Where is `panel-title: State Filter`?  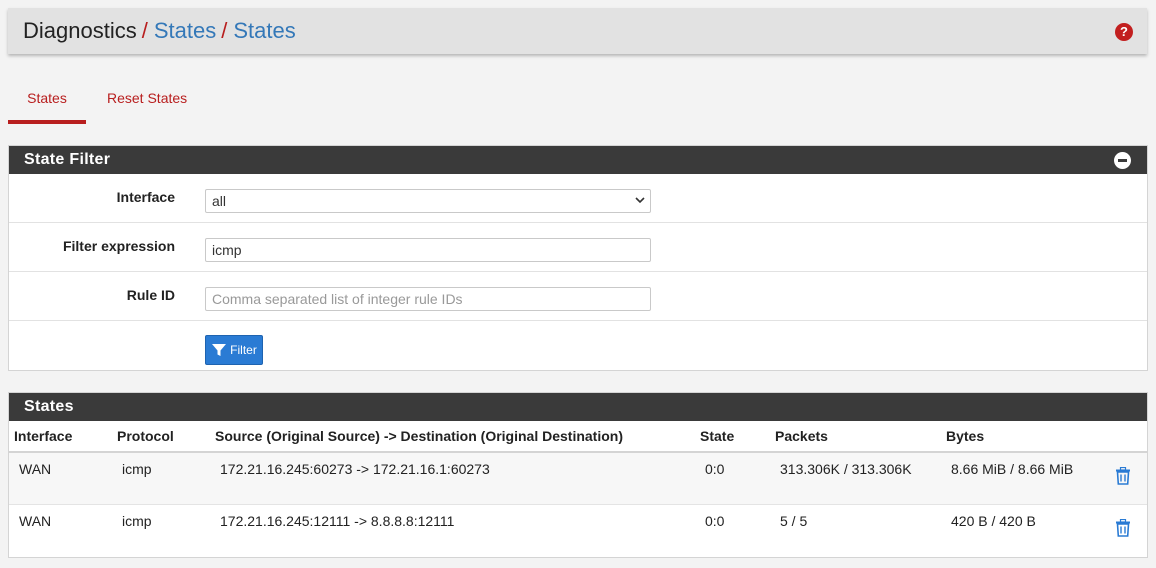
panel-title: State Filter is located at coordinates (67, 159).